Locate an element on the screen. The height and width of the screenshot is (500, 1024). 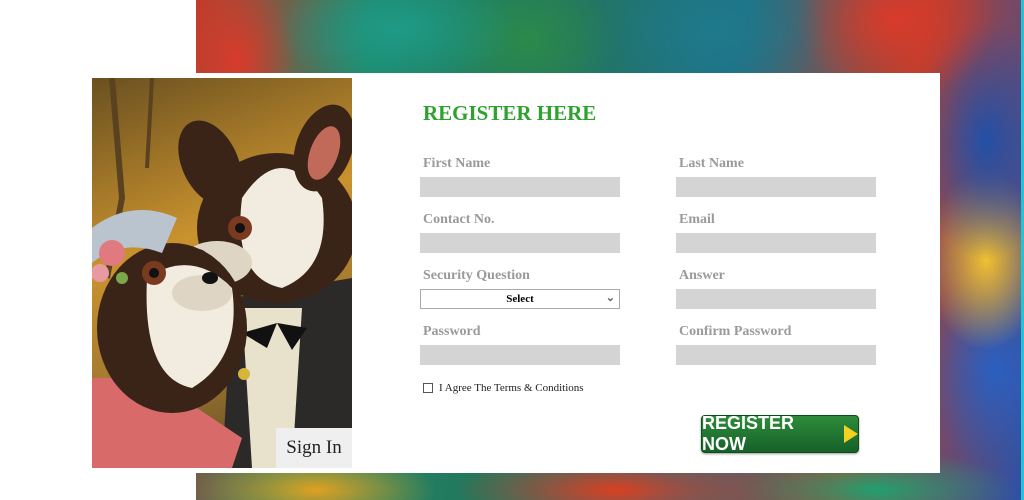
email-label: Email is located at coordinates (697, 219).